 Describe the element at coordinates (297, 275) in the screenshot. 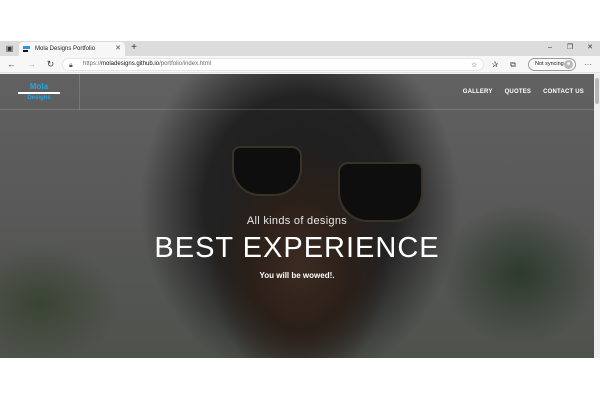

I see `hero-tagline: You will be wowed!.` at that location.